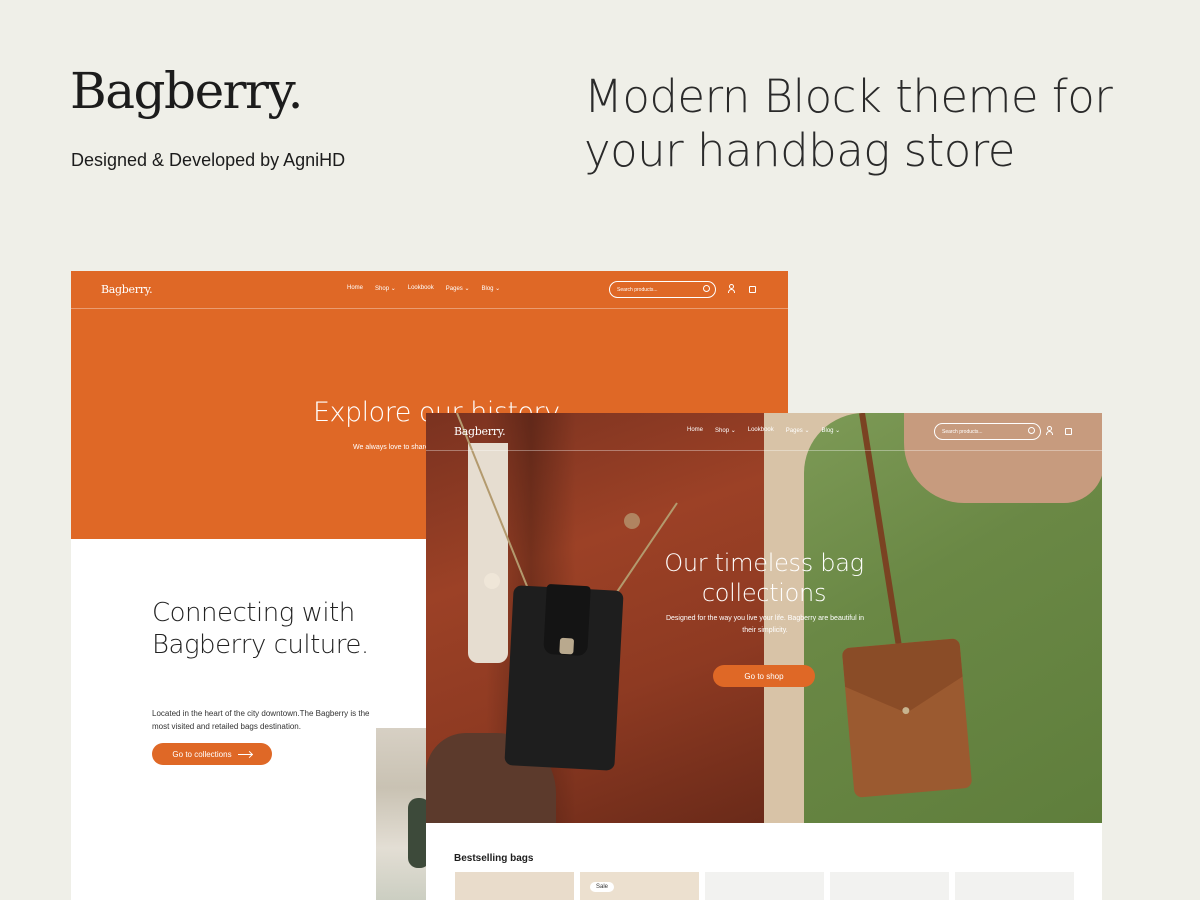 The image size is (1200, 900). I want to click on sale-badge: Sale, so click(602, 887).